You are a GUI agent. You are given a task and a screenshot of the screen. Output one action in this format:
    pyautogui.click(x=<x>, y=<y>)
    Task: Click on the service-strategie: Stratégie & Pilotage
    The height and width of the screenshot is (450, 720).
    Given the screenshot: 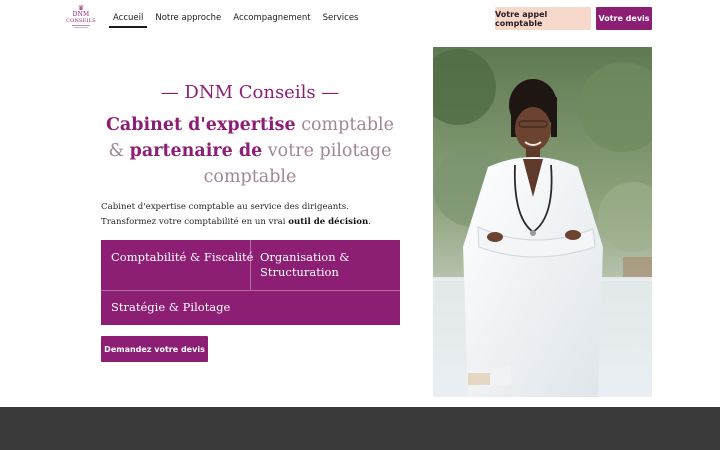 What is the action you would take?
    pyautogui.click(x=170, y=307)
    